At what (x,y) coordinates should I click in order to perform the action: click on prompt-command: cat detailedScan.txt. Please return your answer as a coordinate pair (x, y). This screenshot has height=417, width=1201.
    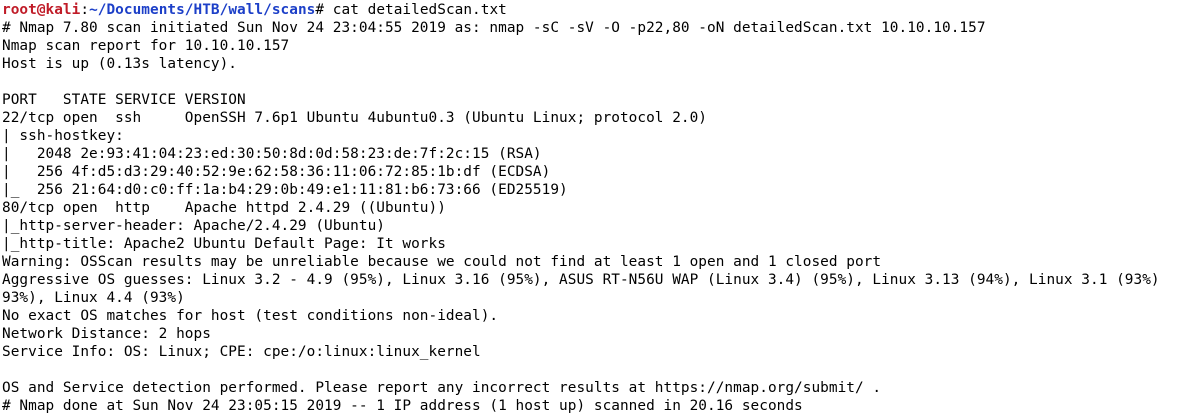
    Looking at the image, I should click on (419, 10).